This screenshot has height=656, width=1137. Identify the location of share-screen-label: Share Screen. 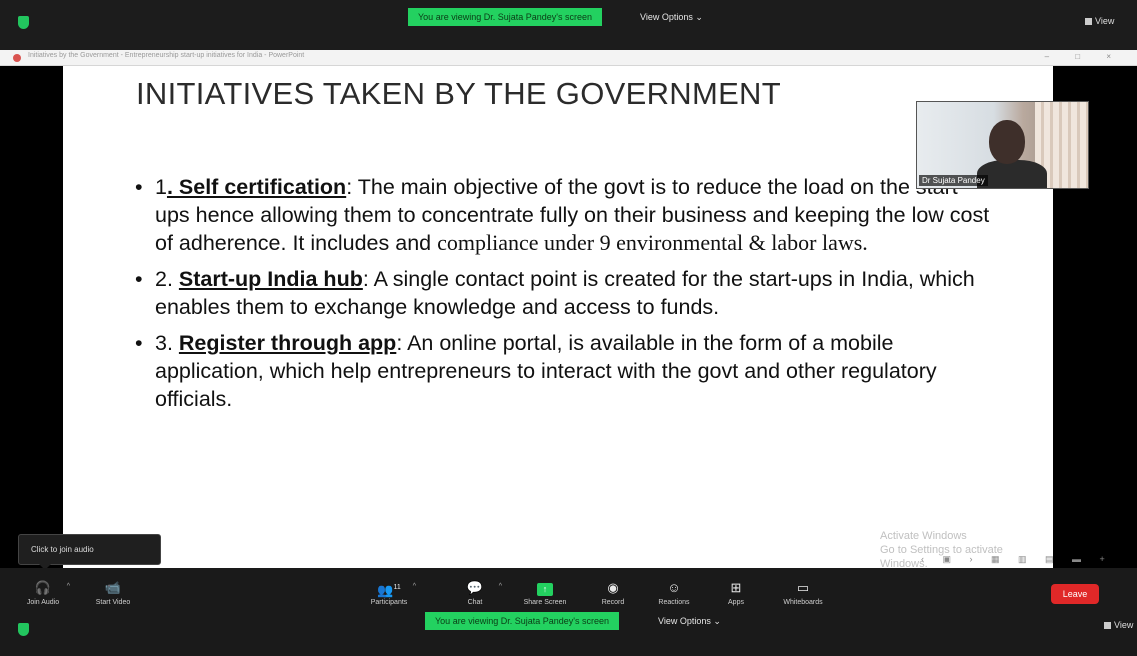
(545, 602).